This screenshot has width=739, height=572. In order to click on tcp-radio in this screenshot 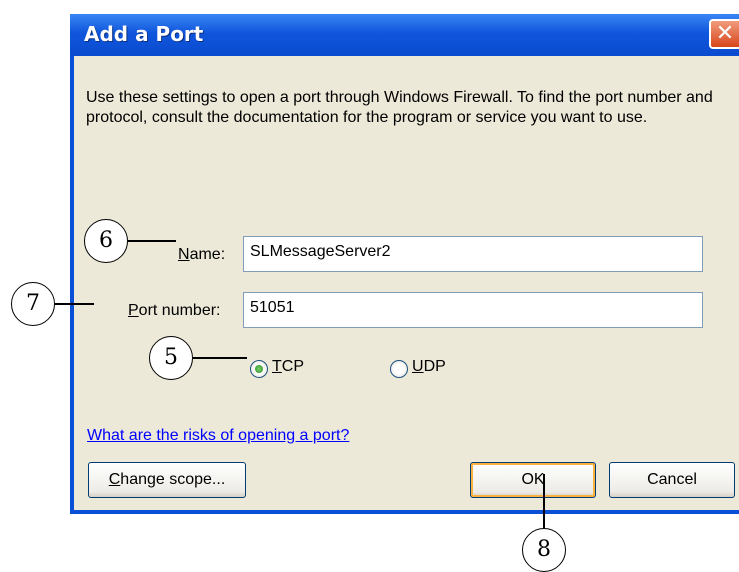, I will do `click(259, 369)`.